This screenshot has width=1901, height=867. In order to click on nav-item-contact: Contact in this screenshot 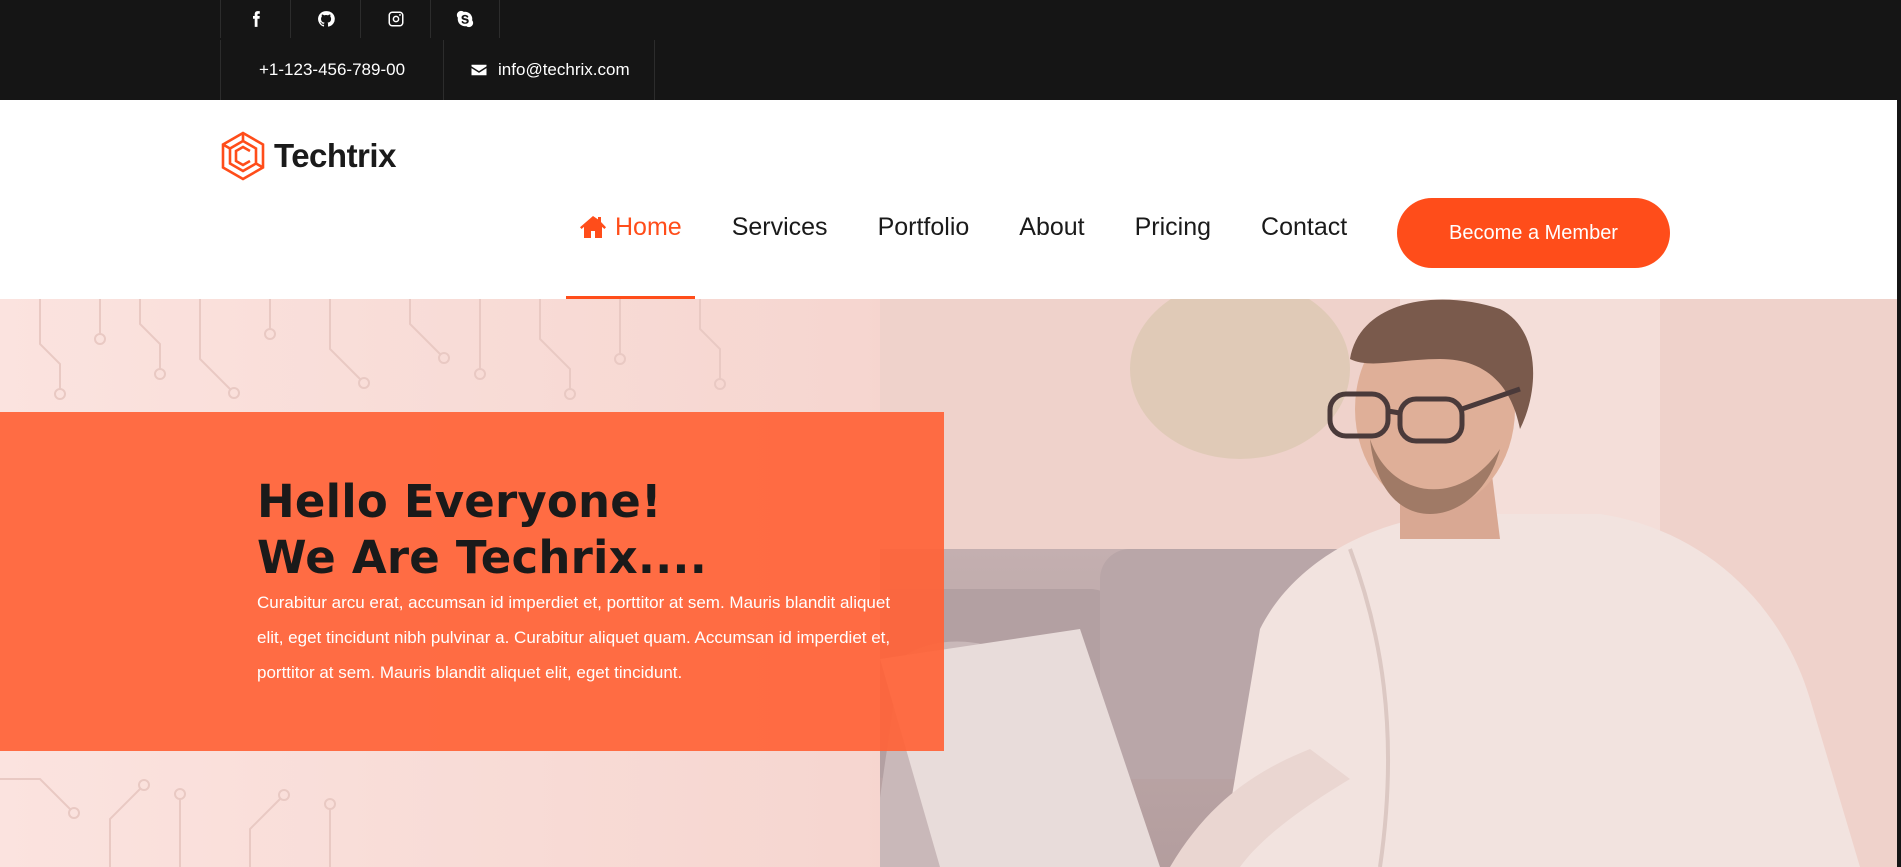, I will do `click(1304, 249)`.